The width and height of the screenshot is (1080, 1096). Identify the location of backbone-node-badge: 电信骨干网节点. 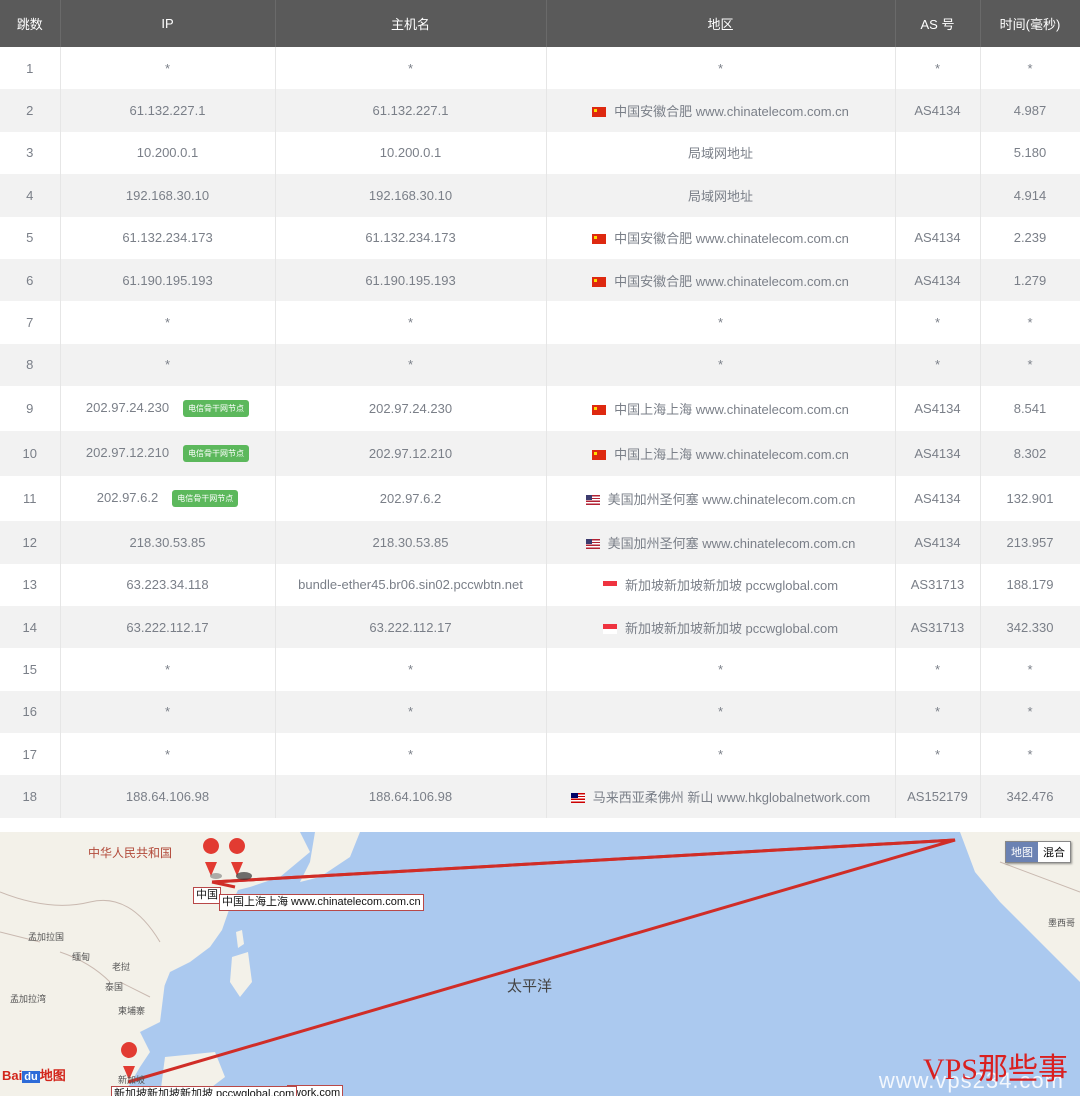
(216, 453).